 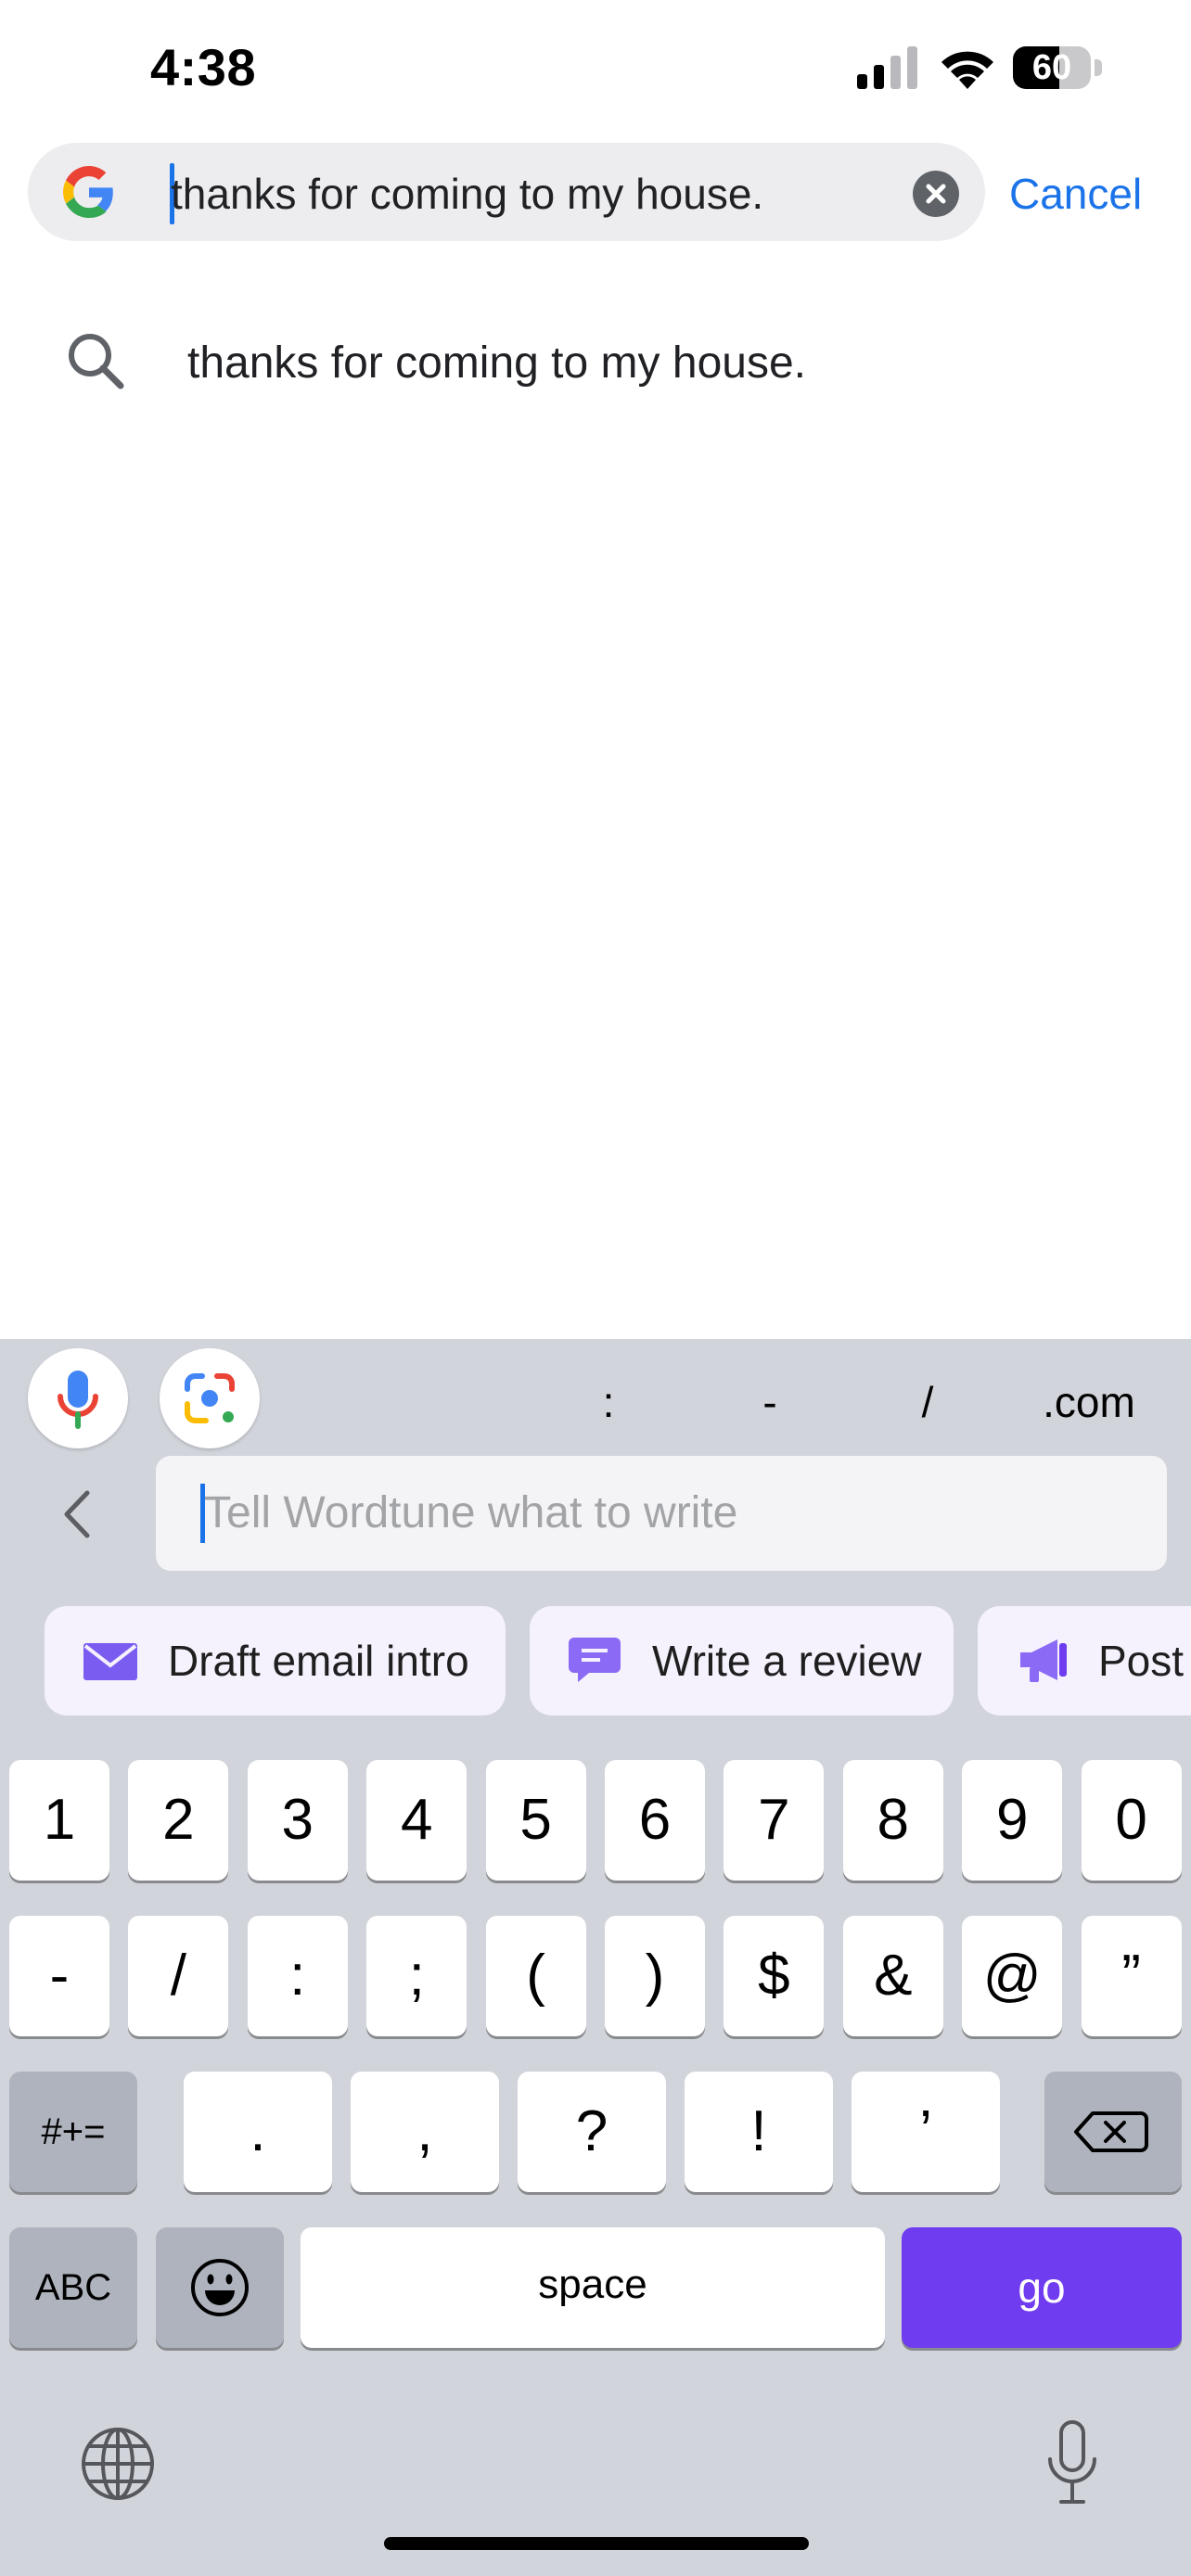 I want to click on chip-draft-email-intro: Draft email intro, so click(x=275, y=1660).